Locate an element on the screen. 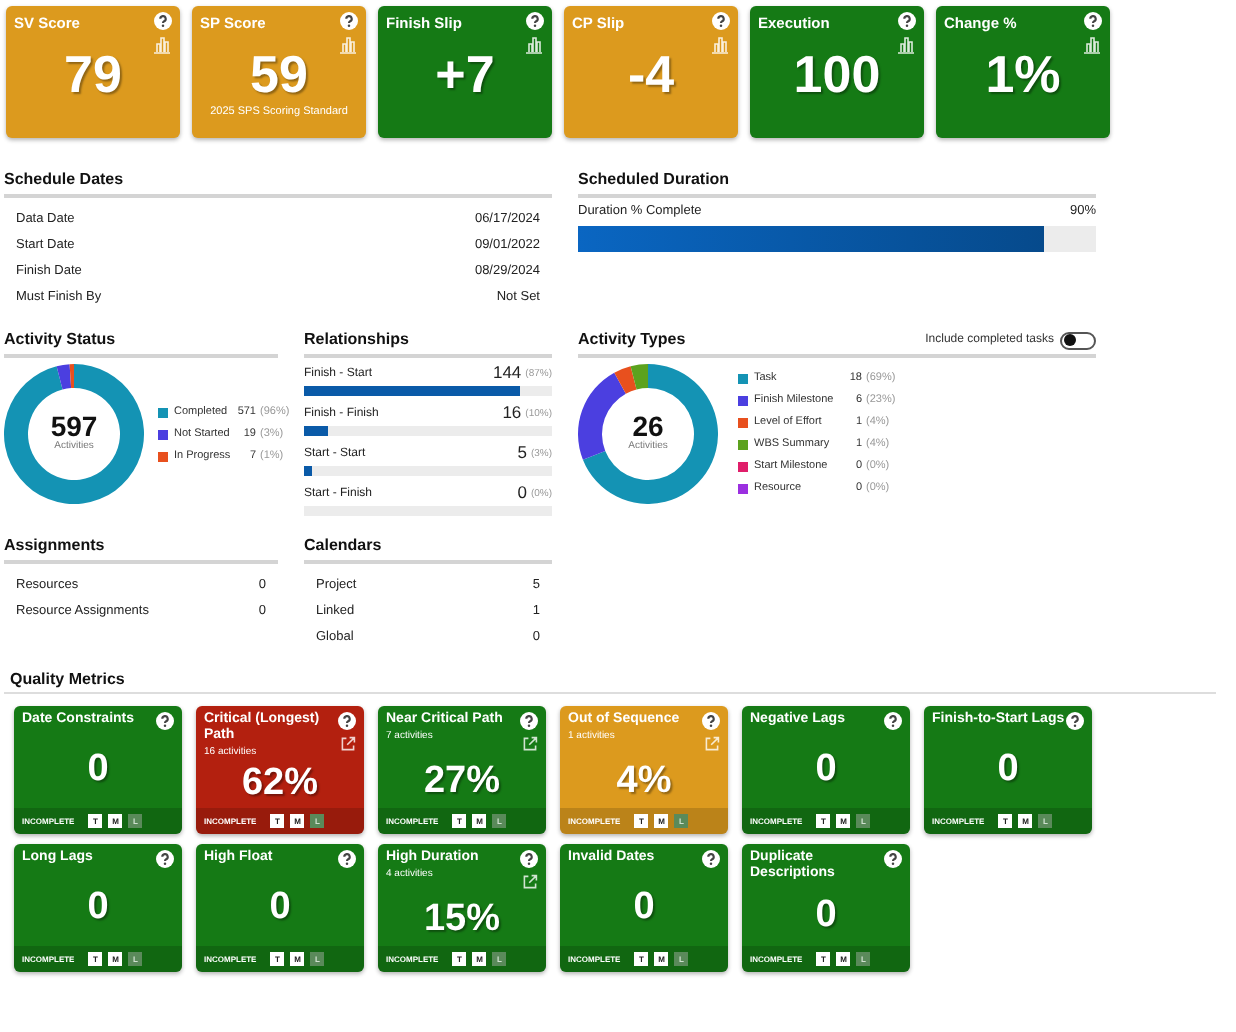 The height and width of the screenshot is (1032, 1236). section-title: Activity Types is located at coordinates (632, 340).